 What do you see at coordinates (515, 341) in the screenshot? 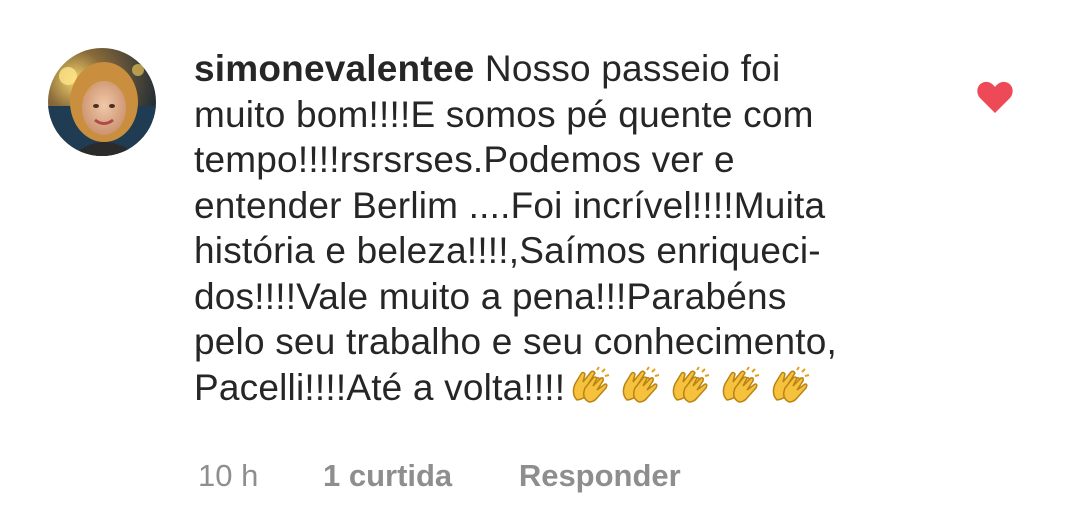
I see `comment-text: pelo seu trabalho e seu conhecimento,` at bounding box center [515, 341].